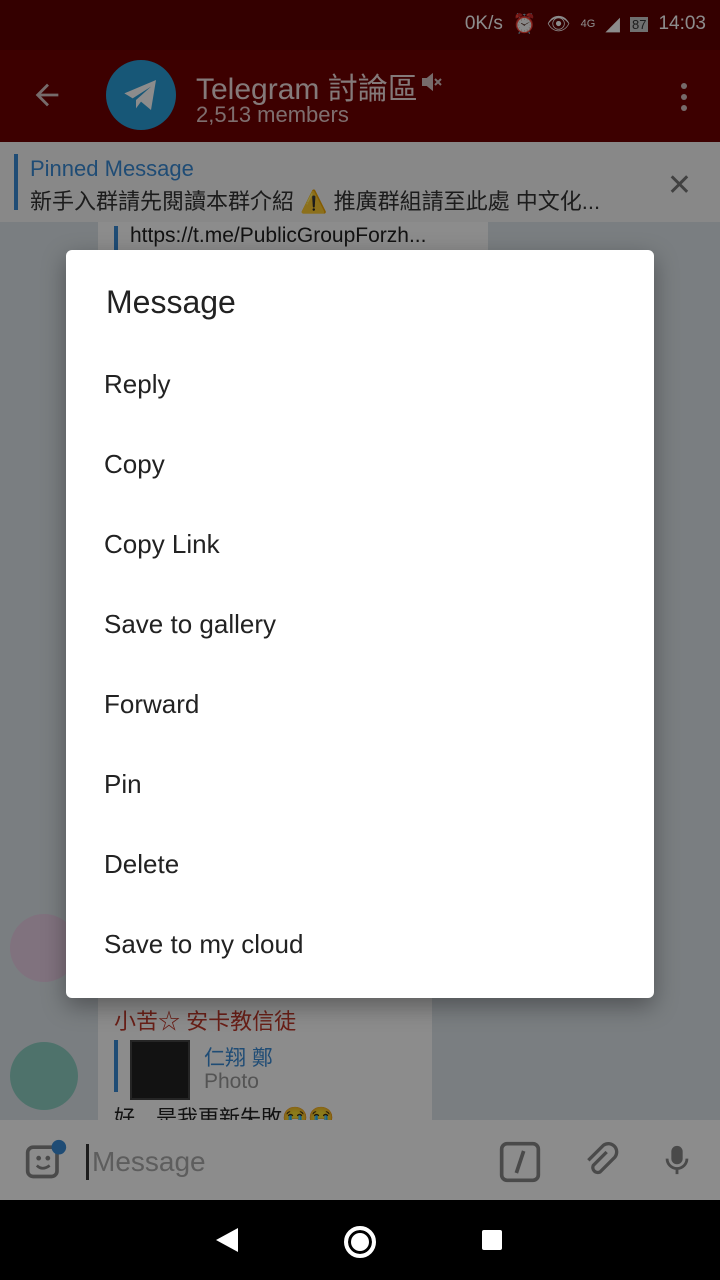 Image resolution: width=720 pixels, height=1280 pixels. Describe the element at coordinates (123, 784) in the screenshot. I see `menu-item-label: Pin` at that location.